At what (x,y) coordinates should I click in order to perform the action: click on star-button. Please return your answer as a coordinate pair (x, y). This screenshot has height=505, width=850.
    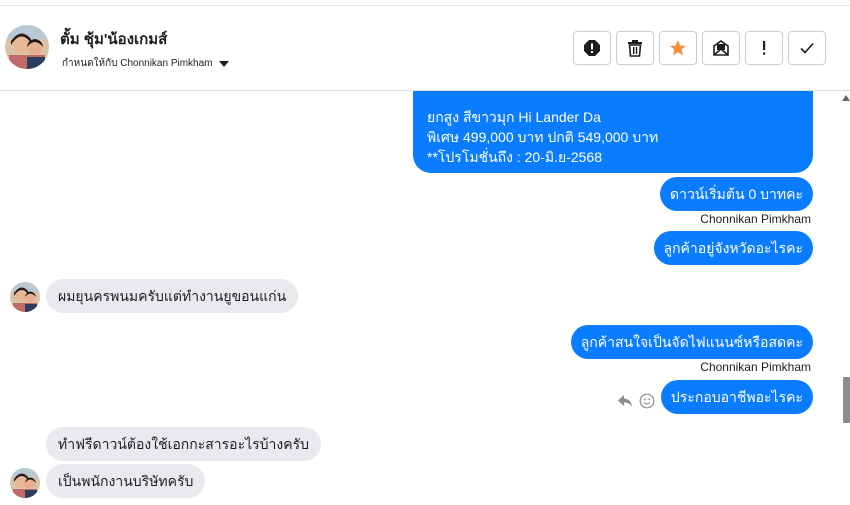
    Looking at the image, I should click on (678, 48).